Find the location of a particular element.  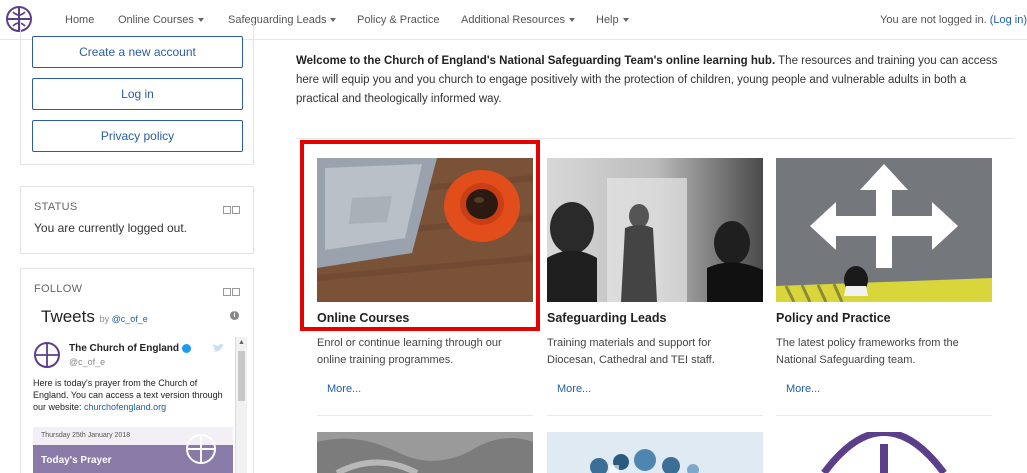

card-title: Policy and Practice is located at coordinates (833, 318).